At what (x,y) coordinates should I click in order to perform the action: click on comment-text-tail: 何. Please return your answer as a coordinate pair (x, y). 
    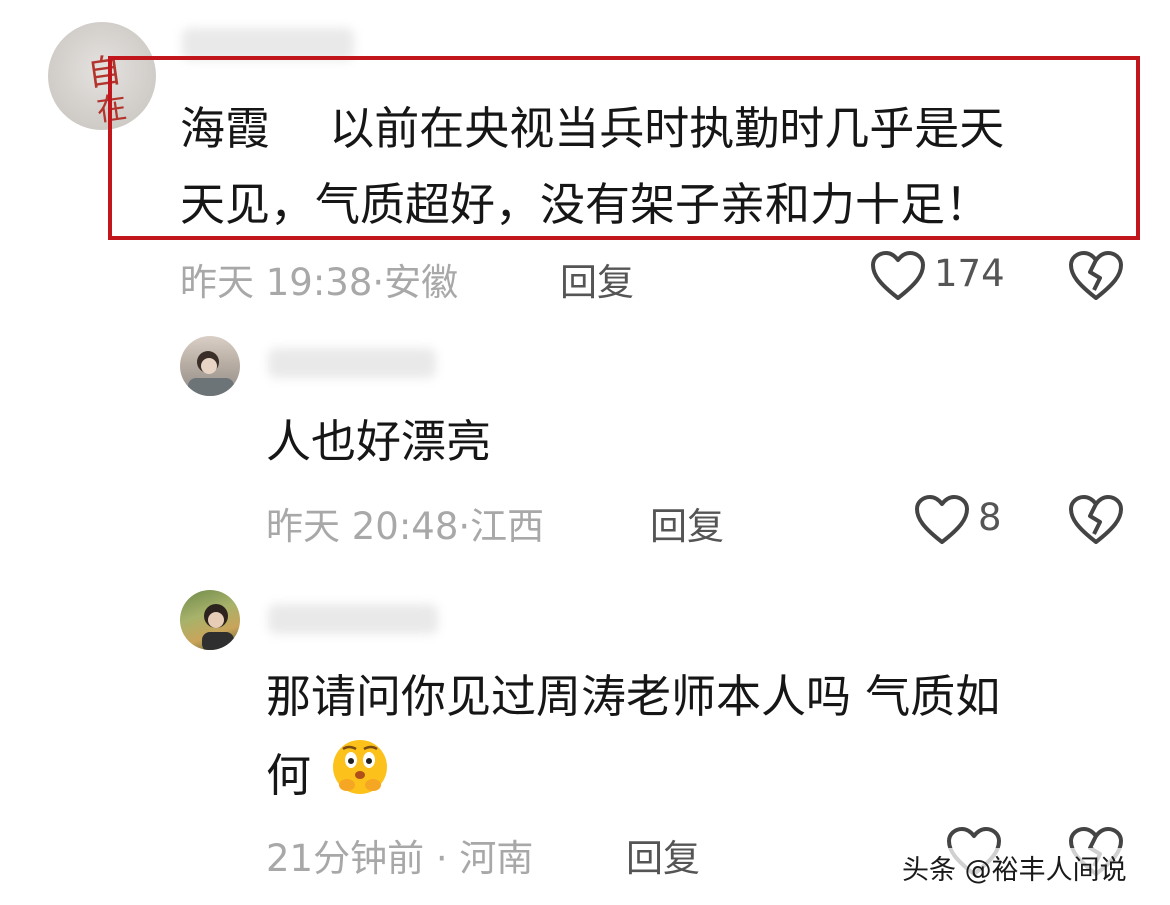
    Looking at the image, I should click on (289, 775).